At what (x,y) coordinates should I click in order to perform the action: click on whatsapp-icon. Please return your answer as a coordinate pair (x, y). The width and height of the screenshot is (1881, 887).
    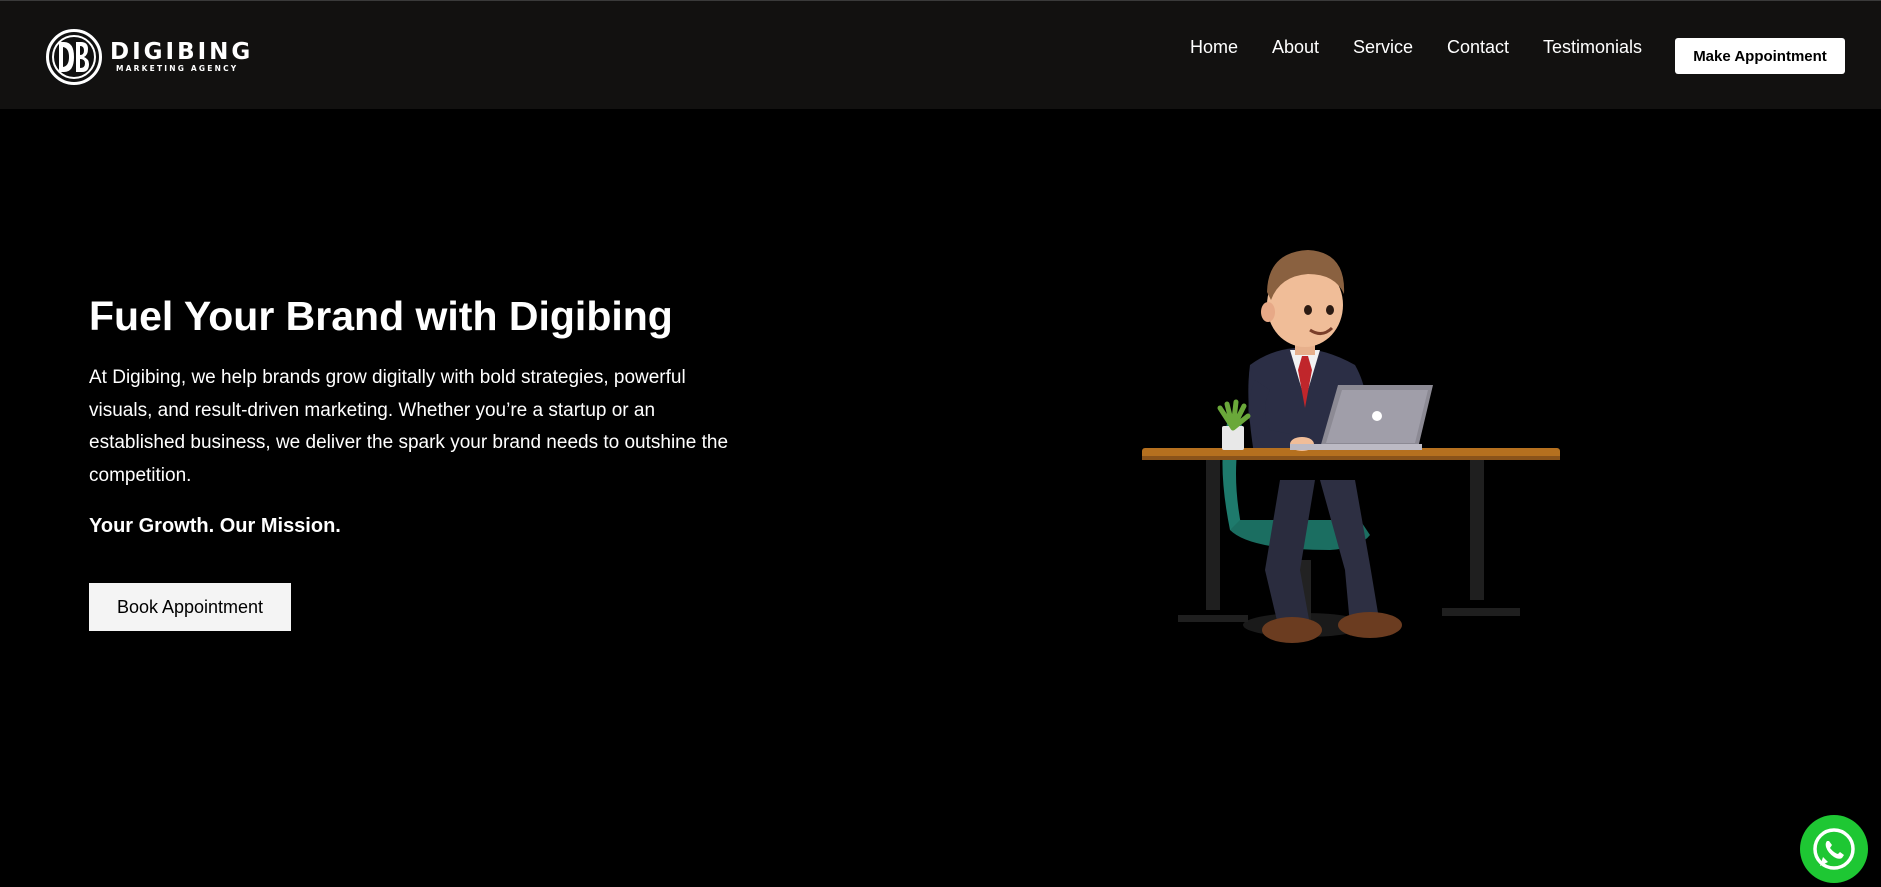
    Looking at the image, I should click on (1834, 849).